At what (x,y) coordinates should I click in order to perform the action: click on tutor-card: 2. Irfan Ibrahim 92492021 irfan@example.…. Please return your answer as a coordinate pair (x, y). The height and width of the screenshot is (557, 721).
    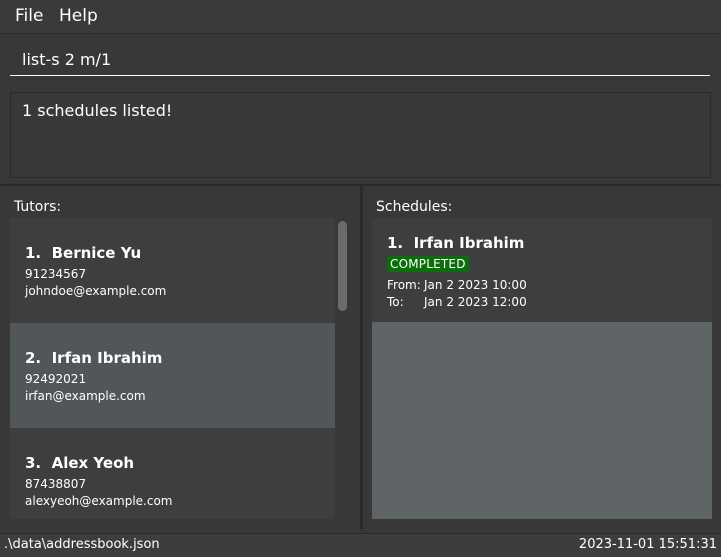
    Looking at the image, I should click on (172, 375).